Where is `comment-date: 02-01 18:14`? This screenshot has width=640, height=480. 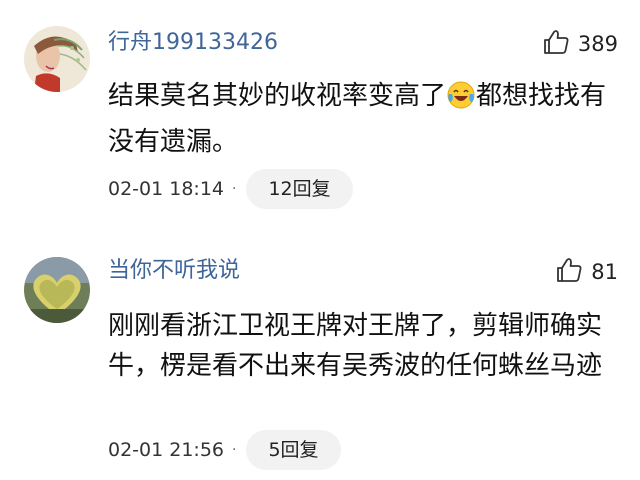 comment-date: 02-01 18:14 is located at coordinates (166, 189).